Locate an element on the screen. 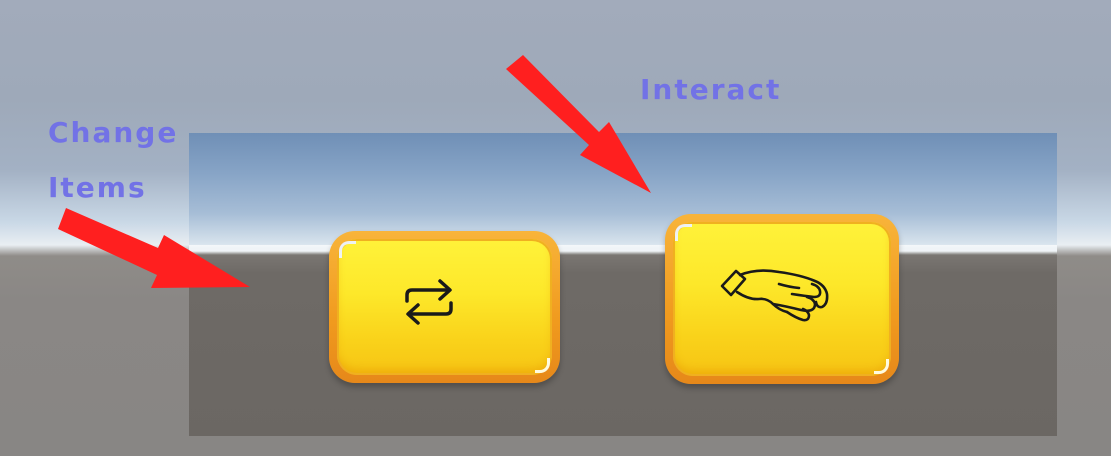 The width and height of the screenshot is (1111, 456). change-items-button is located at coordinates (444, 307).